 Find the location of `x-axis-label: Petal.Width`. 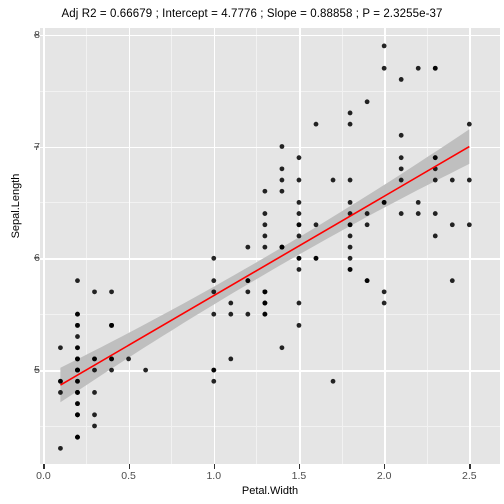

x-axis-label: Petal.Width is located at coordinates (270, 491).